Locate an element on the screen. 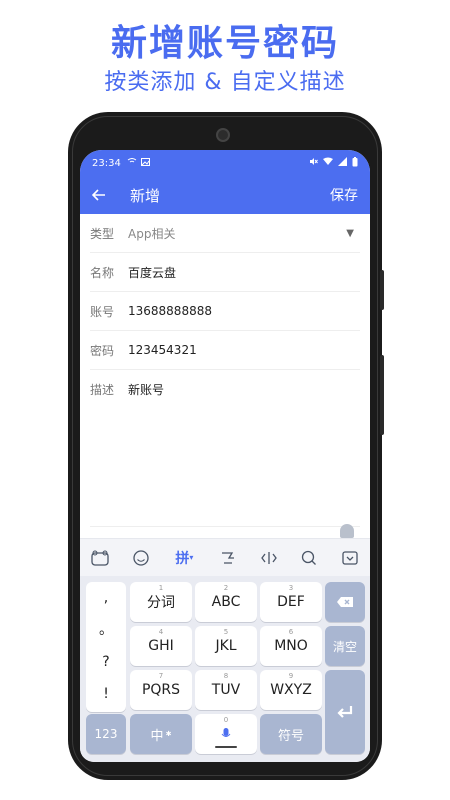 This screenshot has width=450, height=800. key-4: 4 GHI is located at coordinates (161, 646).